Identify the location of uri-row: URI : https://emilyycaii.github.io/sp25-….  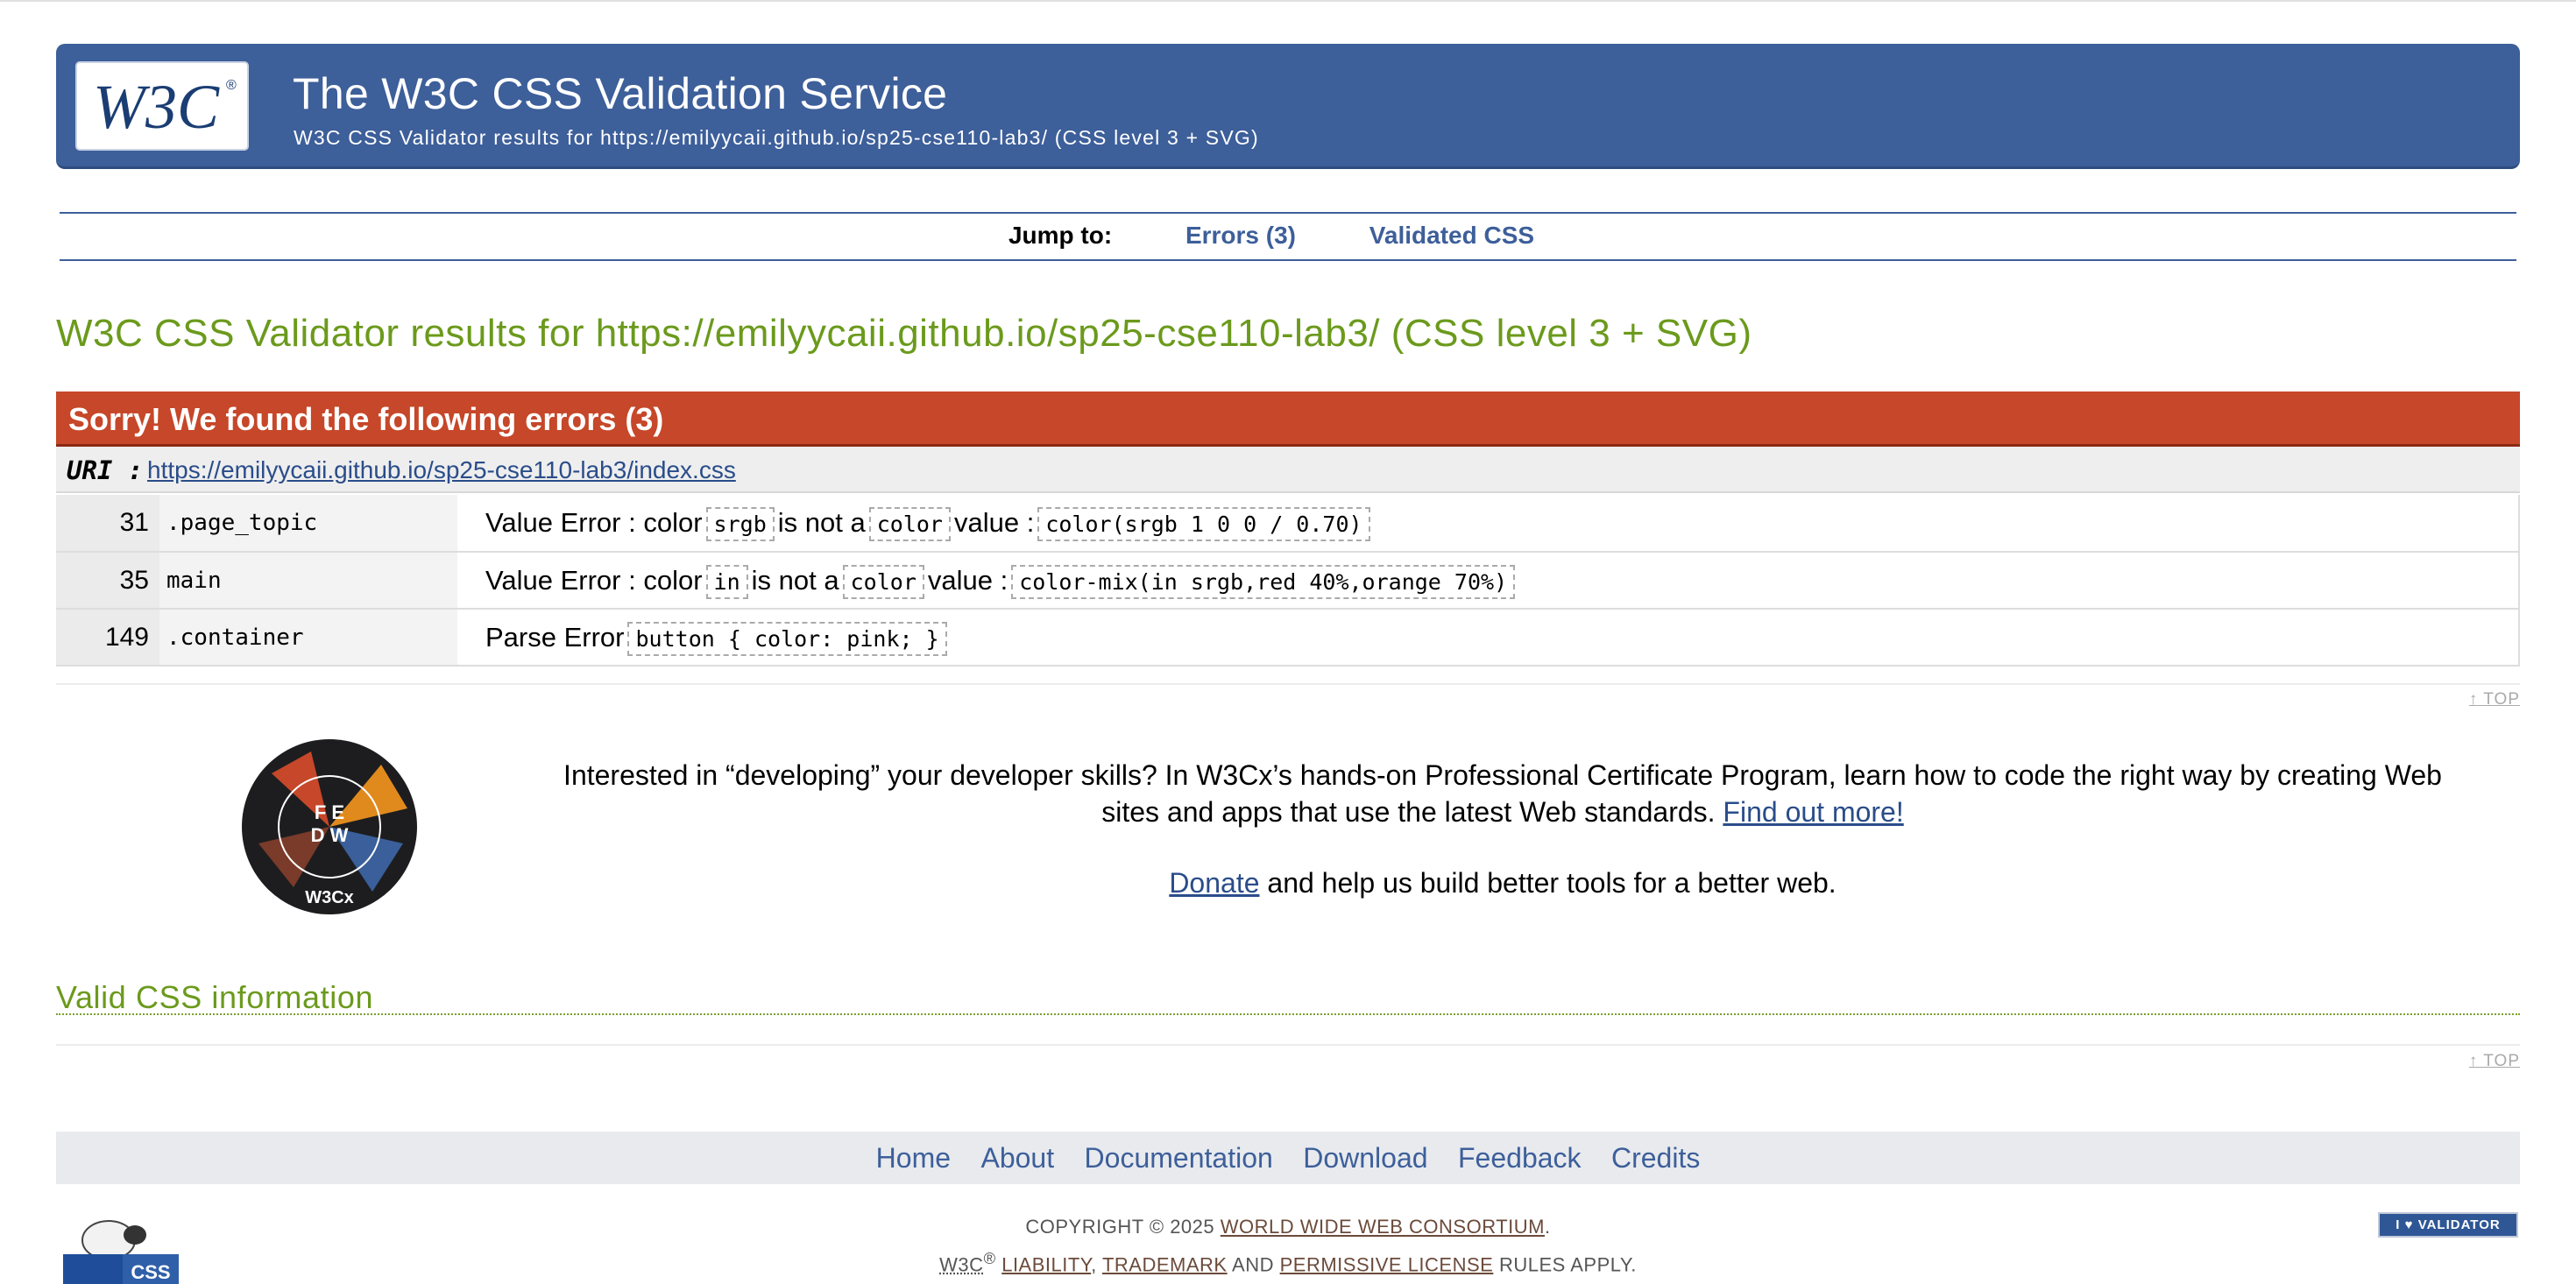
(1288, 470).